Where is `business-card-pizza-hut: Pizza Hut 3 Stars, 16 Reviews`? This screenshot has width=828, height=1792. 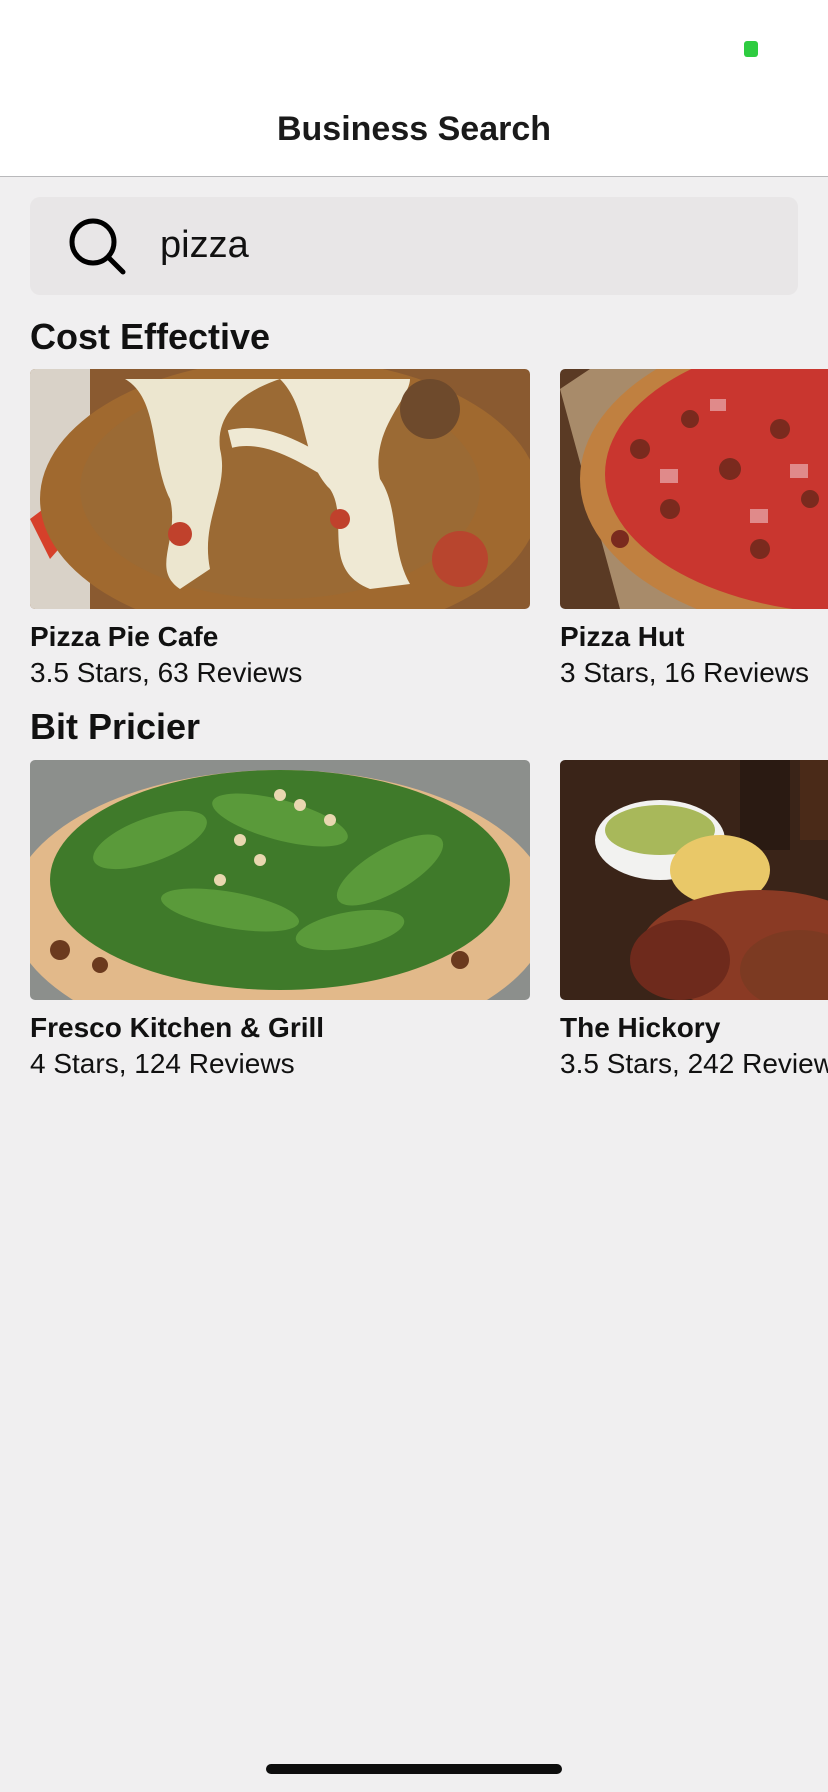 business-card-pizza-hut: Pizza Hut 3 Stars, 16 Reviews is located at coordinates (694, 529).